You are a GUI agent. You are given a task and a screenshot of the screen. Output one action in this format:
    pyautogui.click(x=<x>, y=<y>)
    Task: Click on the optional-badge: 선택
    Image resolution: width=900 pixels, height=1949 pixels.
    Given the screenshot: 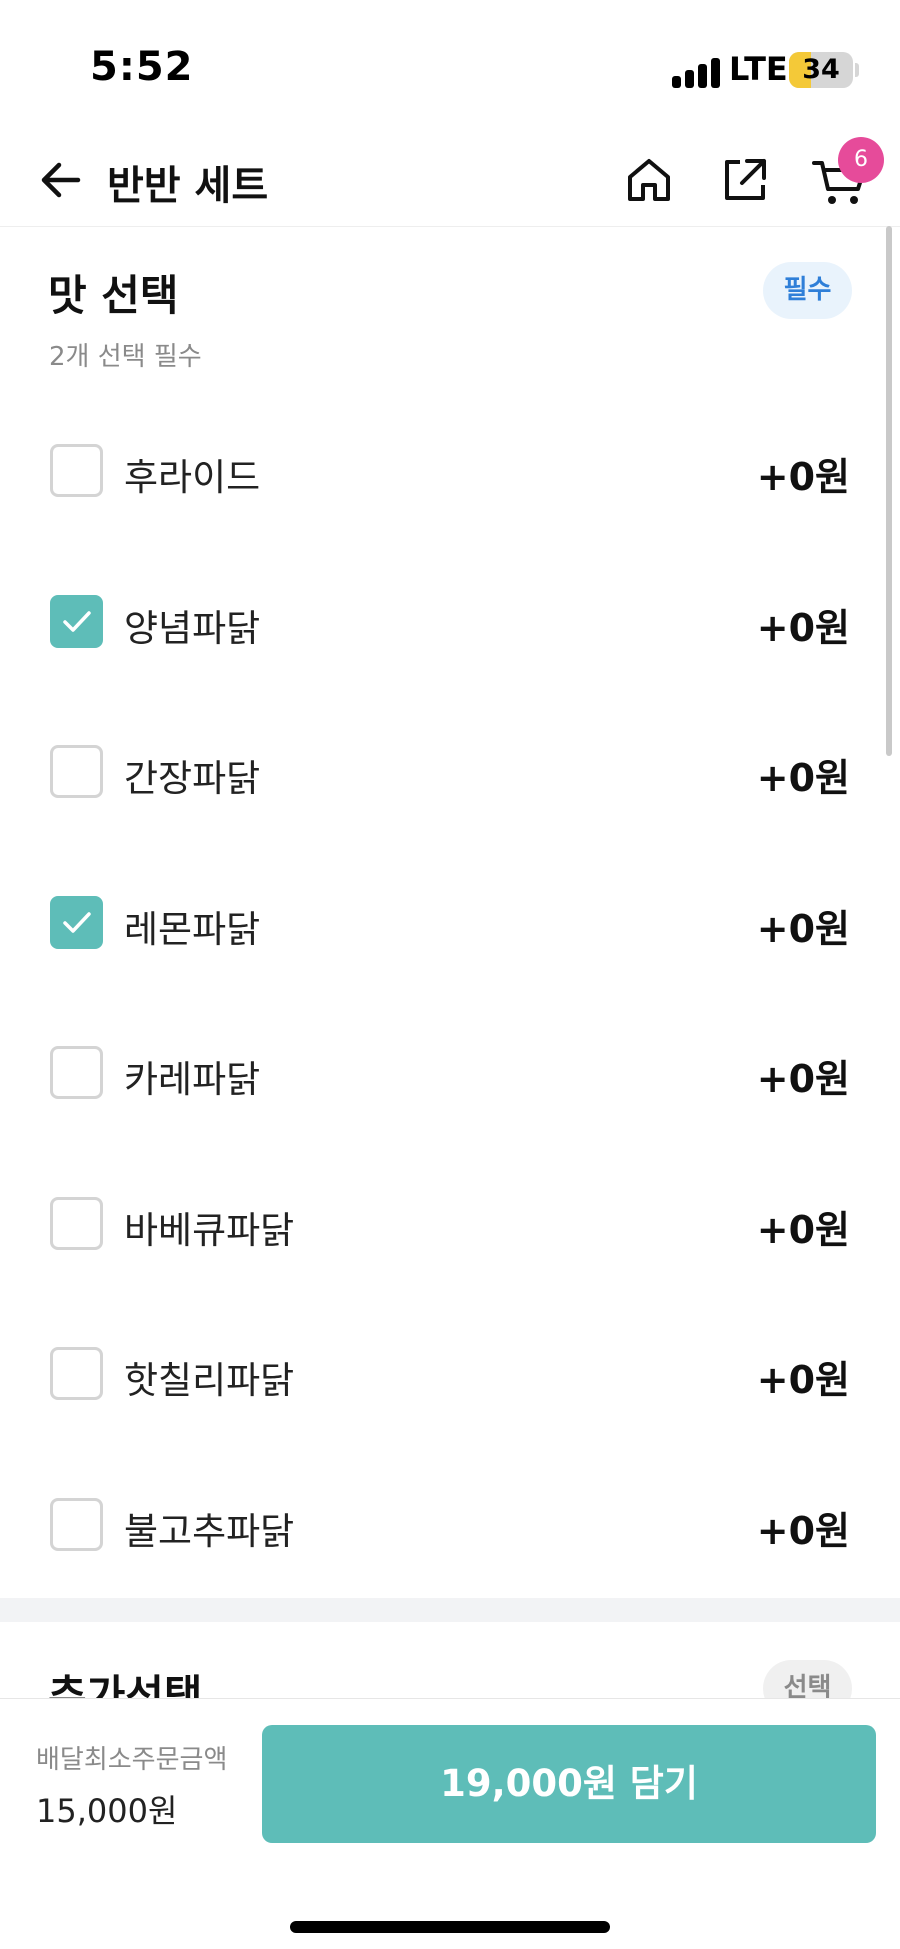 What is the action you would take?
    pyautogui.click(x=807, y=1679)
    